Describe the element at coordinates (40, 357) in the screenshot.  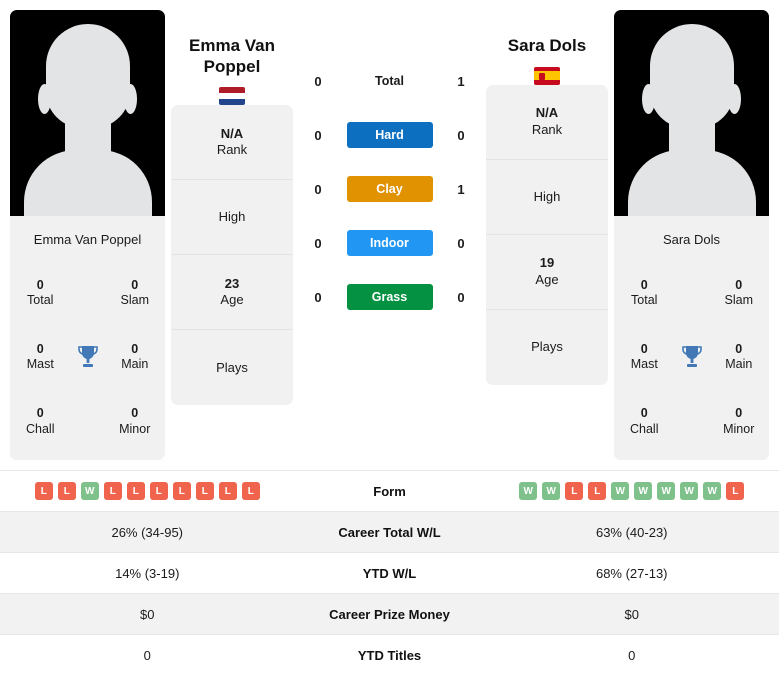
I see `left-titles-mast: 0 Mast` at that location.